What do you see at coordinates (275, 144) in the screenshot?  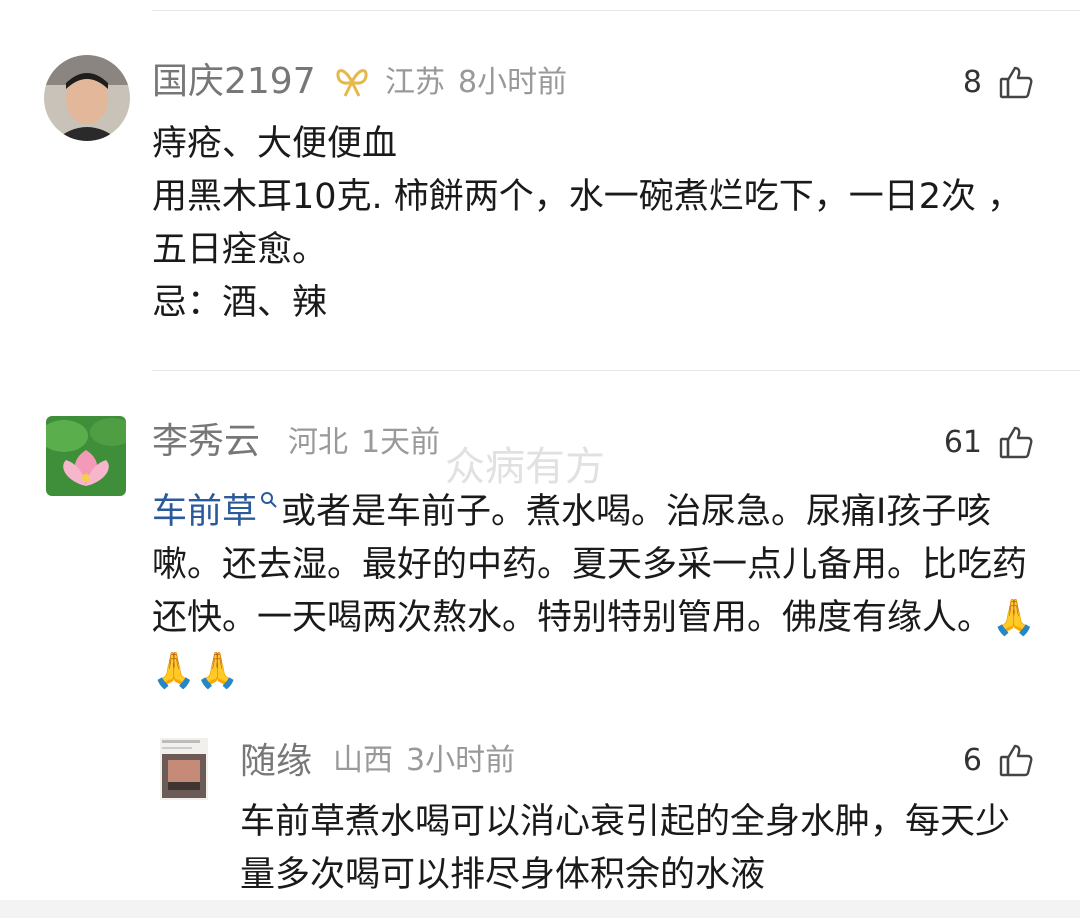 I see `comment-line: 痔疮、大便便血` at bounding box center [275, 144].